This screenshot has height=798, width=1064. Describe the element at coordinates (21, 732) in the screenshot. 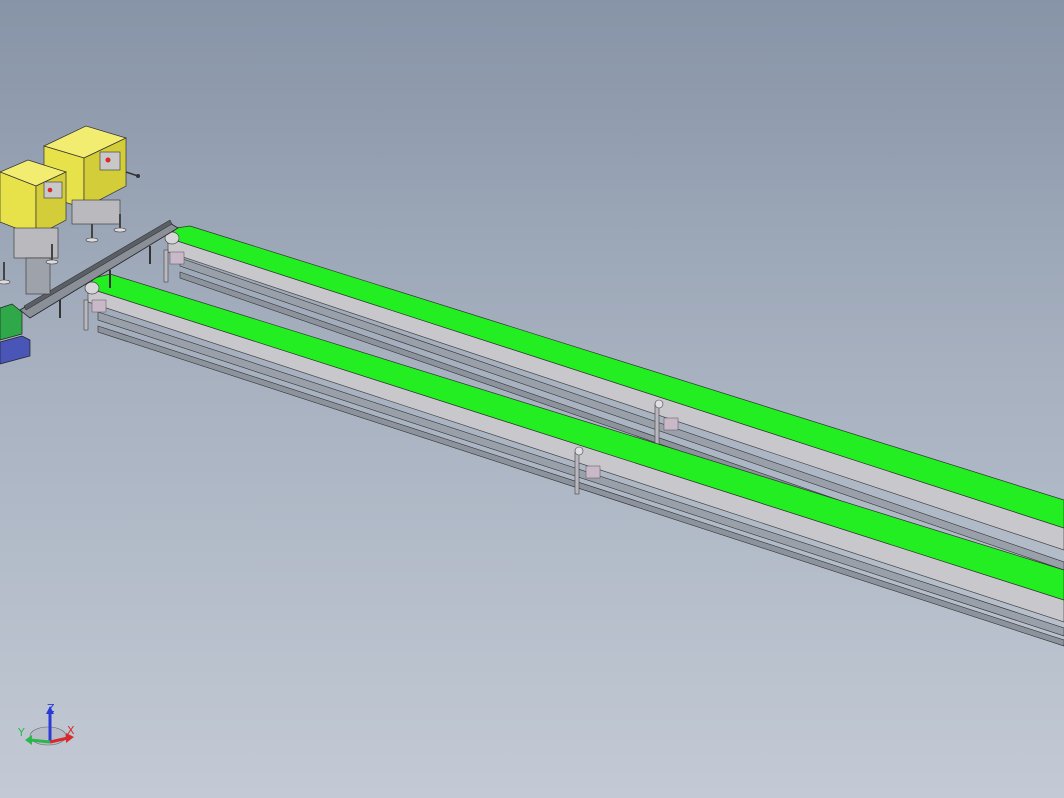

I see `y-axis-label: Y` at that location.